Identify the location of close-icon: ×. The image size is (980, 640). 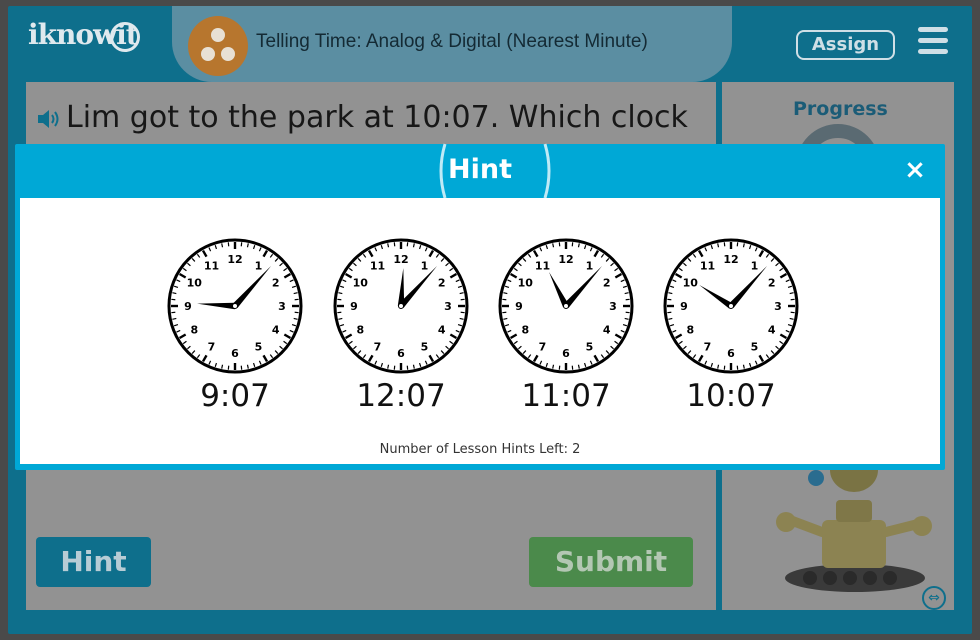
(915, 170).